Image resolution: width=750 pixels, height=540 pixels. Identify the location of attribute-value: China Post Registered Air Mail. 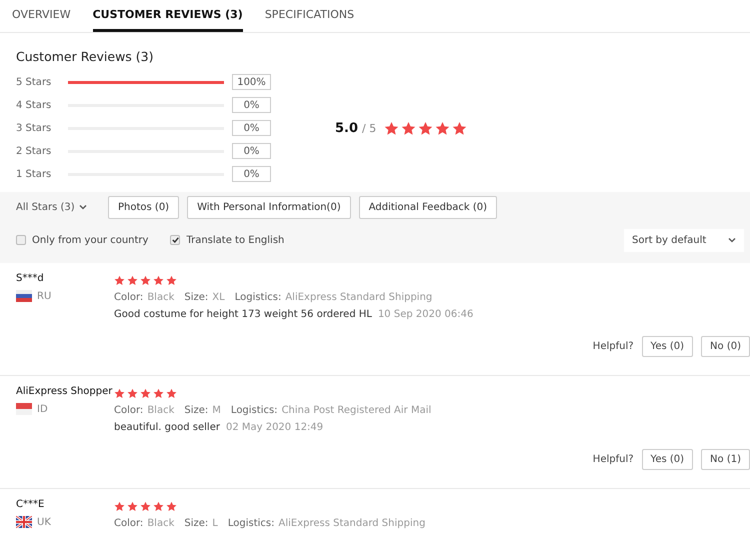
(357, 410).